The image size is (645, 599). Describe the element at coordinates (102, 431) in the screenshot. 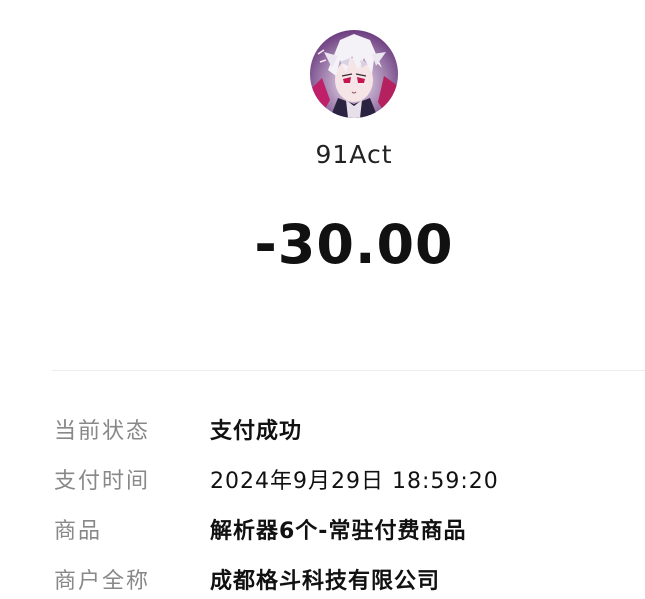

I see `status-label: 当前状态` at that location.